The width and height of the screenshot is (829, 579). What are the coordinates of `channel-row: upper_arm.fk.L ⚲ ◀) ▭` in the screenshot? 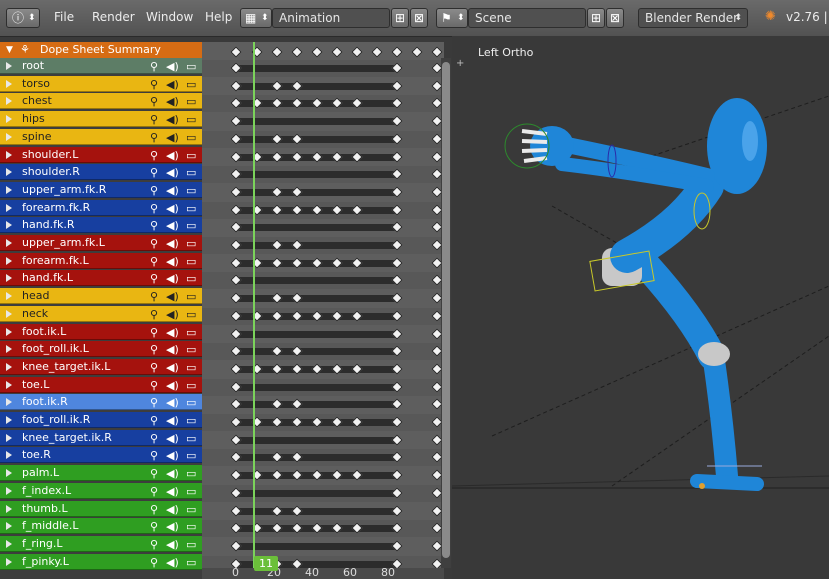 It's located at (101, 243).